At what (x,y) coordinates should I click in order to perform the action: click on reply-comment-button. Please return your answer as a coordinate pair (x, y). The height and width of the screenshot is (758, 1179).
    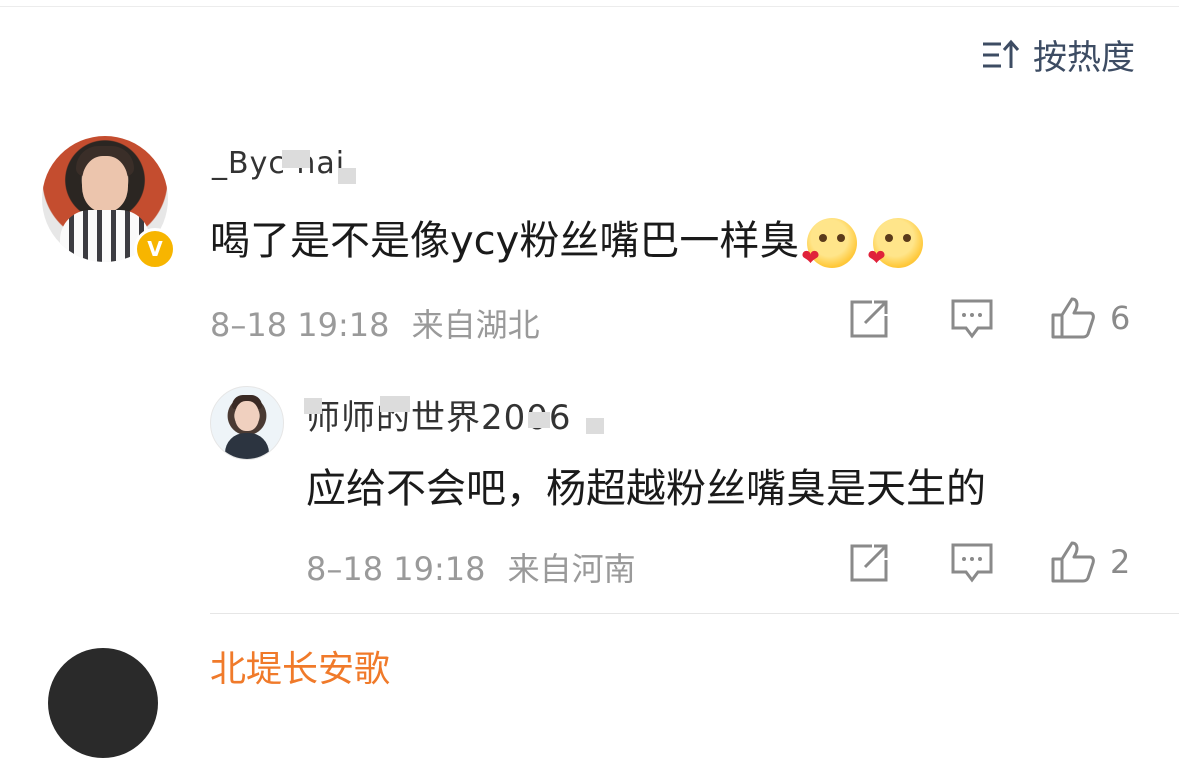
    Looking at the image, I should click on (972, 563).